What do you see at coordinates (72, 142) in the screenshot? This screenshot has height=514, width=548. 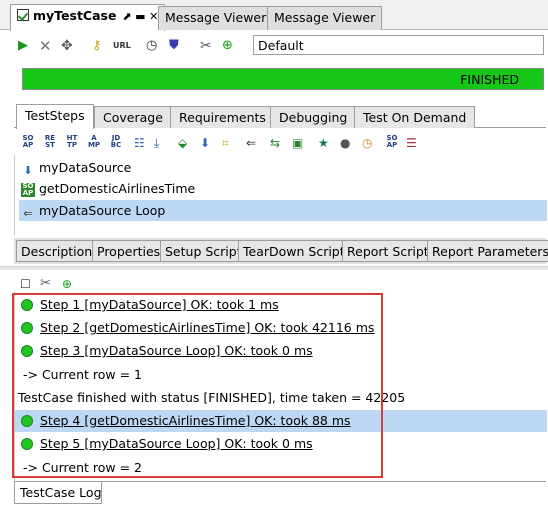 I see `http-step-icon: HT TP` at bounding box center [72, 142].